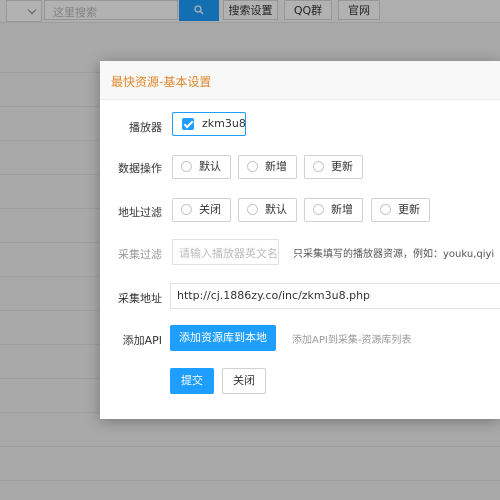  I want to click on player-checkbox-zkm3u8: zkm3u8, so click(209, 124).